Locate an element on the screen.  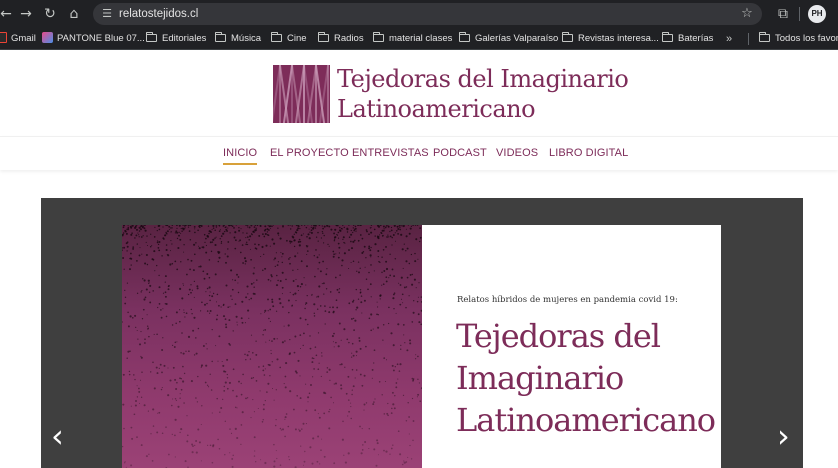
nav-libro-digital: LIBRO DIGITAL is located at coordinates (588, 153).